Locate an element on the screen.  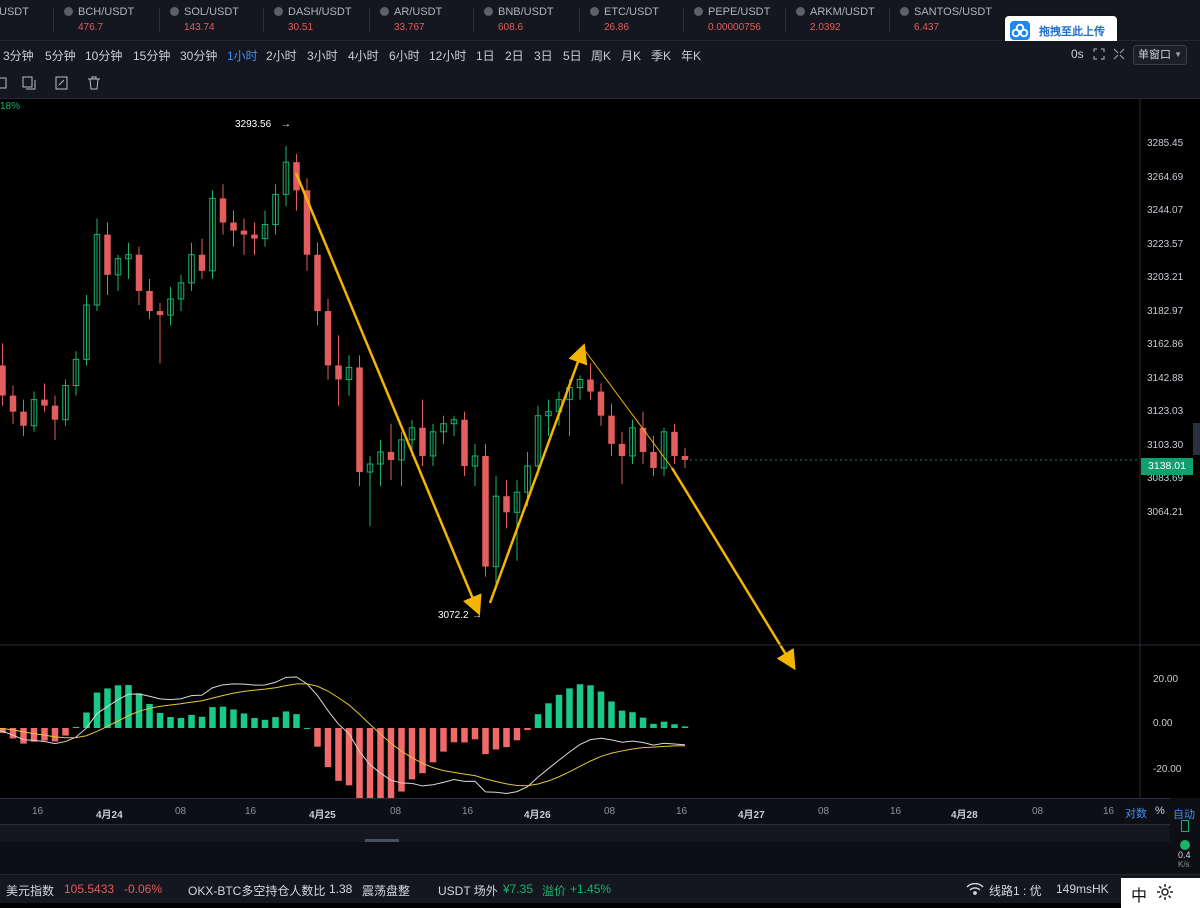
interval-tab: 2日 is located at coordinates (514, 55).